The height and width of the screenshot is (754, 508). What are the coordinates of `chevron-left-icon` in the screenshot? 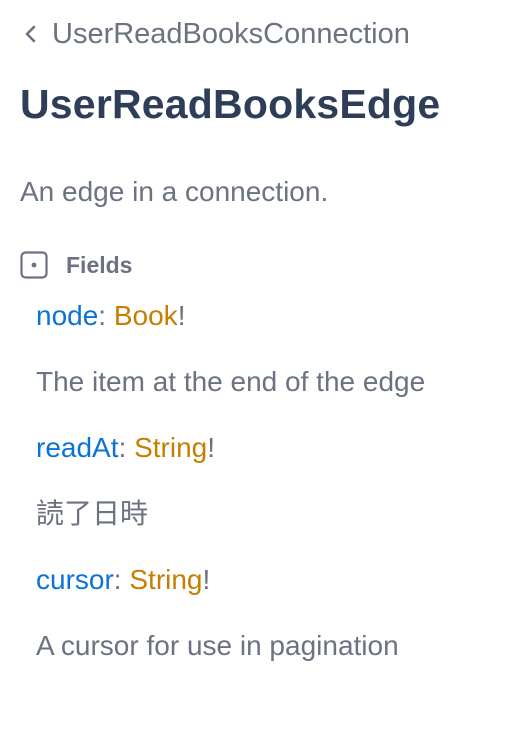 It's located at (31, 34).